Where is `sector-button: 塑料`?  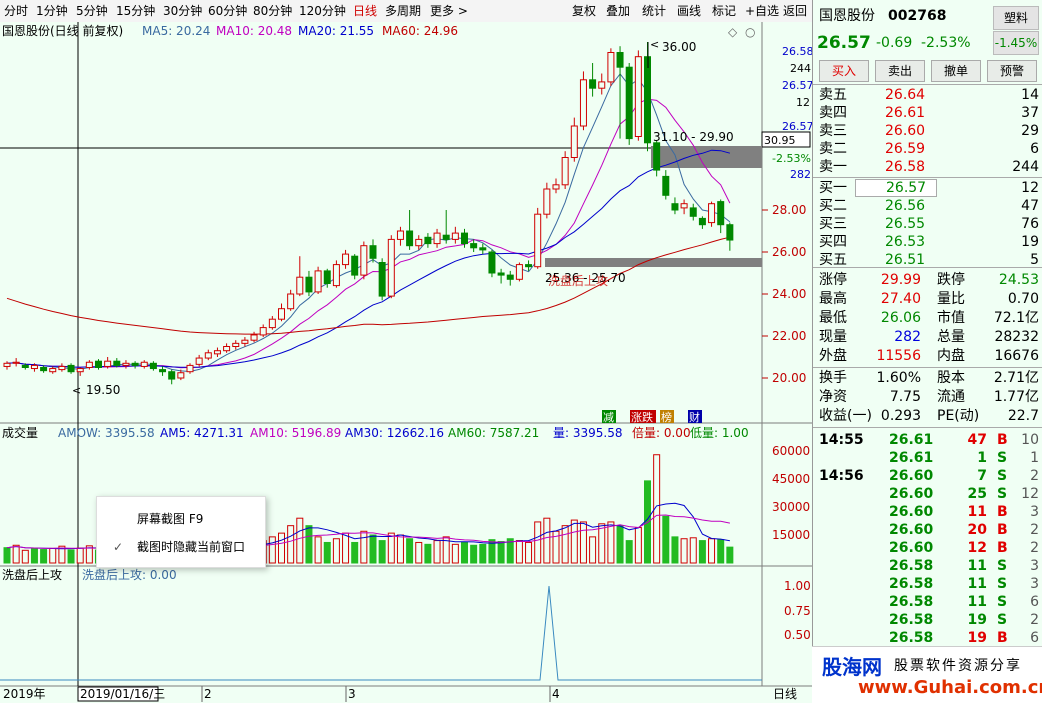
sector-button: 塑料 is located at coordinates (1016, 18).